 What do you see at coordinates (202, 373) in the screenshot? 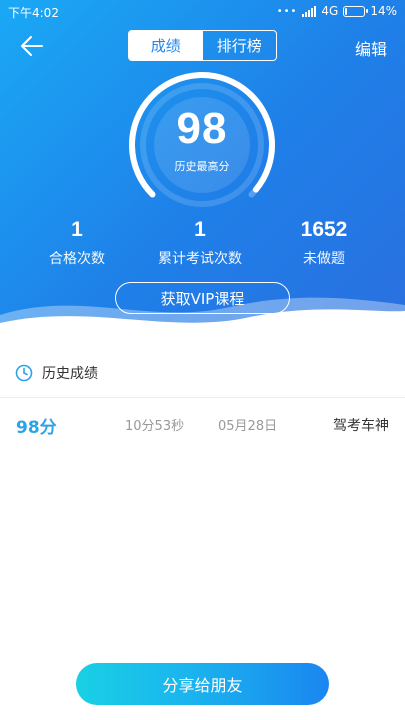
I see `history-section-header: 历史成绩` at bounding box center [202, 373].